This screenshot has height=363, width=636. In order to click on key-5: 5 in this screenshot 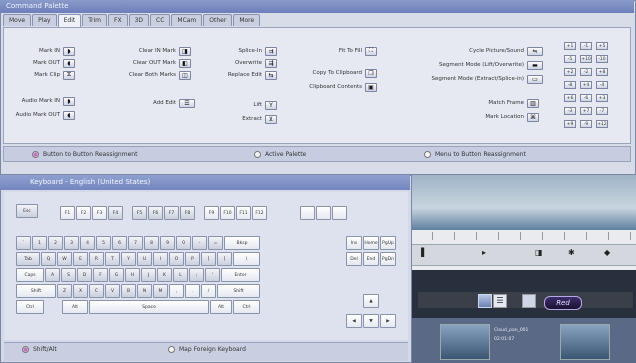, I will do `click(103, 243)`.